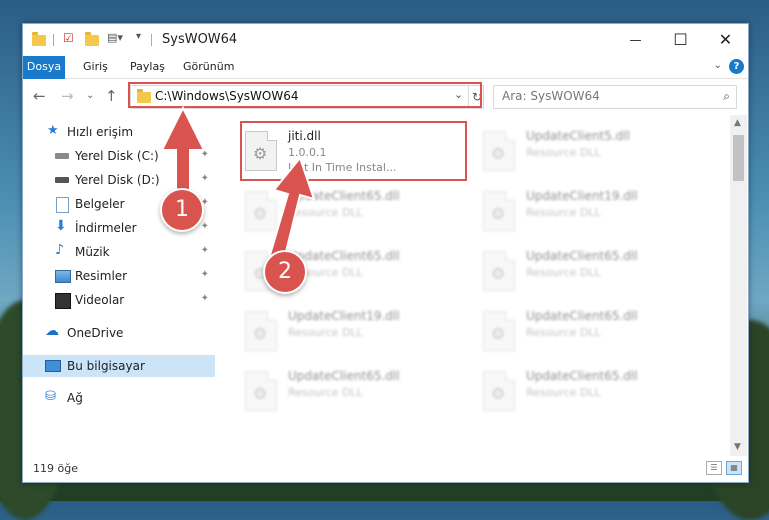  I want to click on step-1-badge: 1, so click(182, 210).